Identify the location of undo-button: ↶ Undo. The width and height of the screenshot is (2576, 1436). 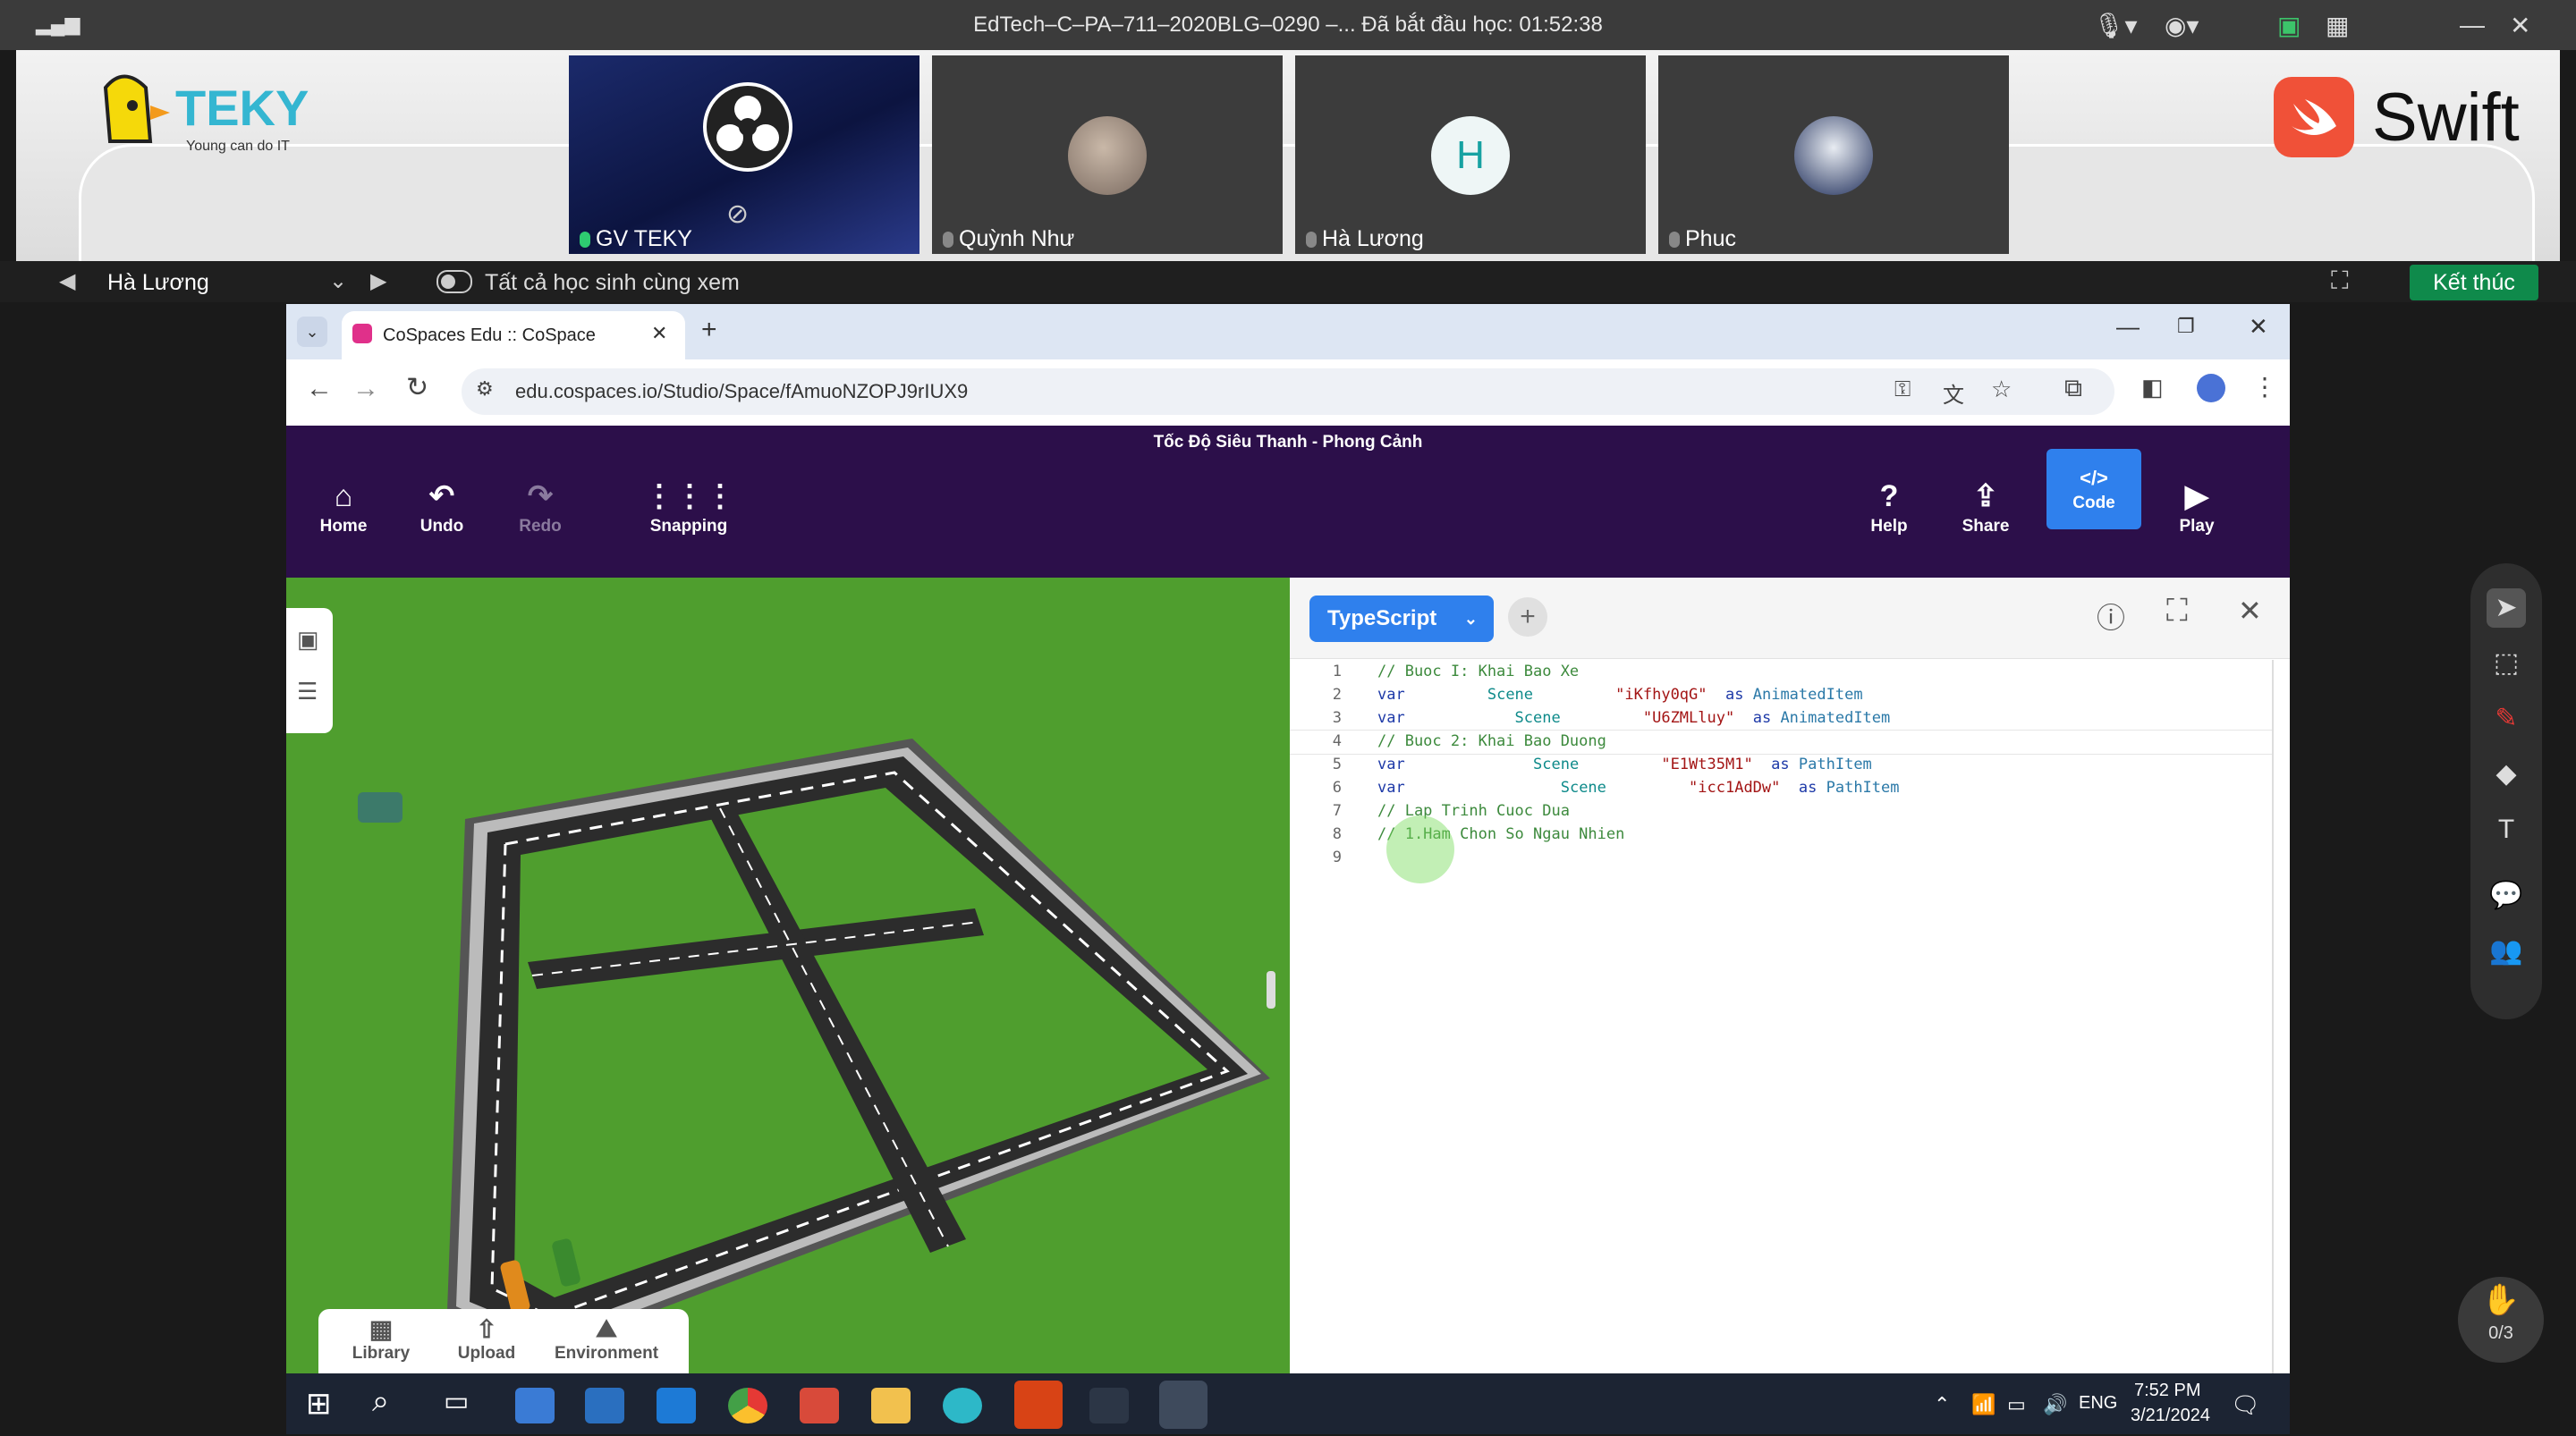
(442, 506).